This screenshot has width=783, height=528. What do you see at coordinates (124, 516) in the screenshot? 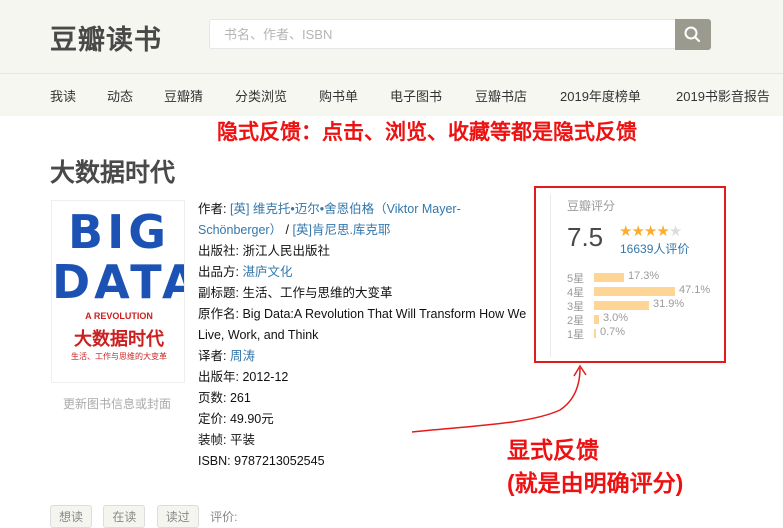
I see `reading-button: 在读` at bounding box center [124, 516].